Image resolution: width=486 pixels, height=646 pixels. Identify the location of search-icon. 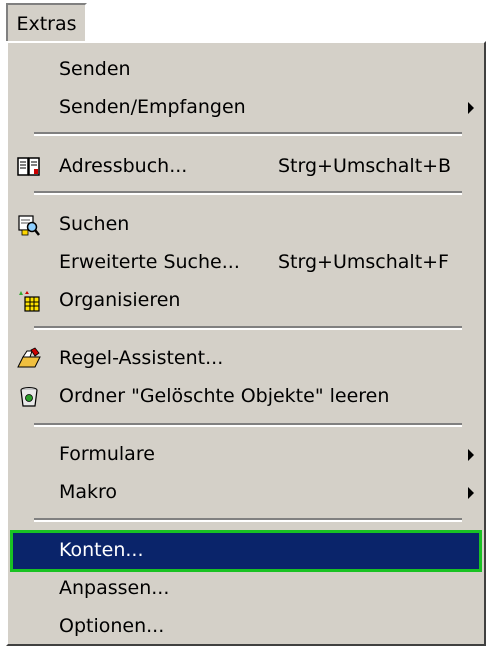
(29, 225).